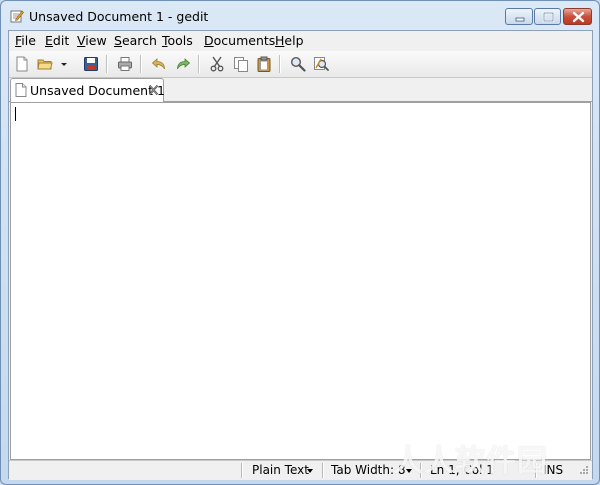 The image size is (600, 485). Describe the element at coordinates (582, 470) in the screenshot. I see `resize-grip-icon` at that location.